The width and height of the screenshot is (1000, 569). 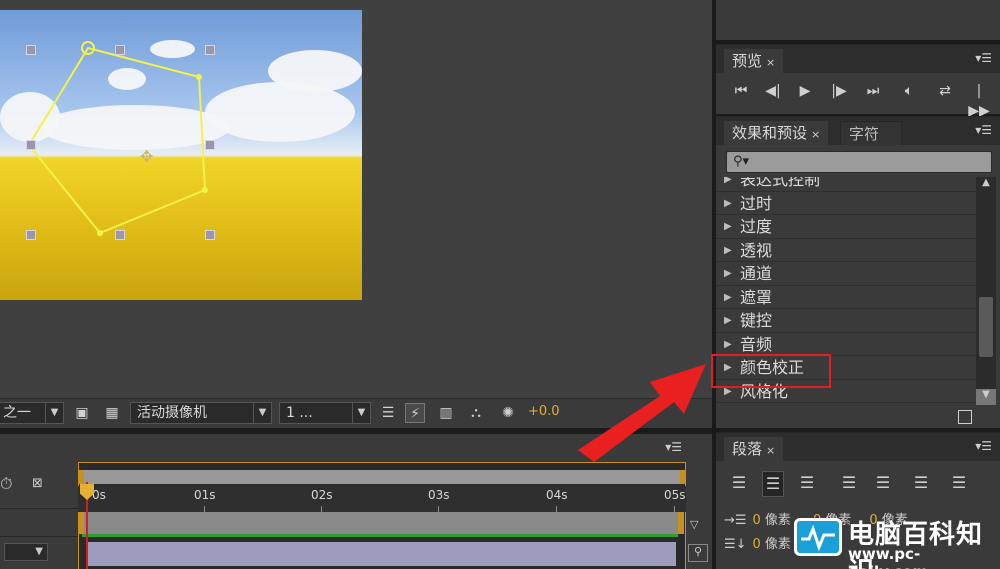 What do you see at coordinates (818, 537) in the screenshot?
I see `monitor-icon` at bounding box center [818, 537].